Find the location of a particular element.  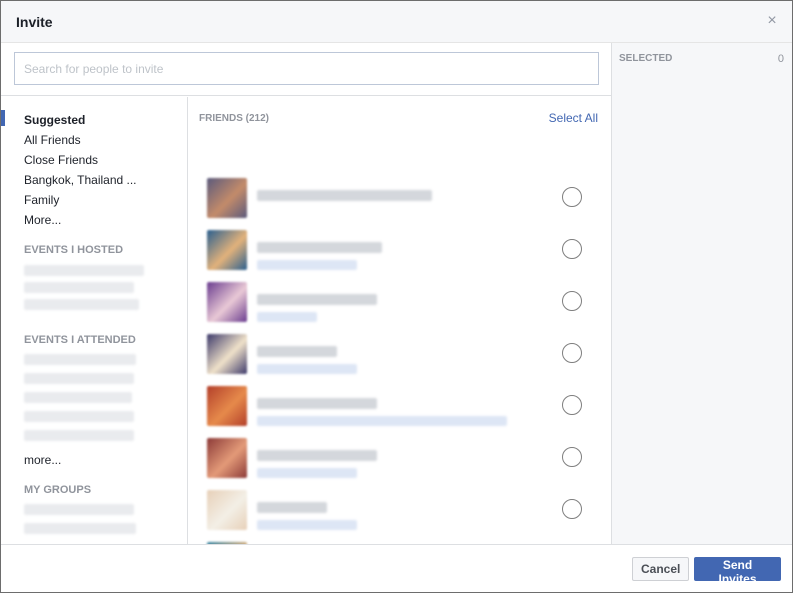

search-bar is located at coordinates (306, 69).